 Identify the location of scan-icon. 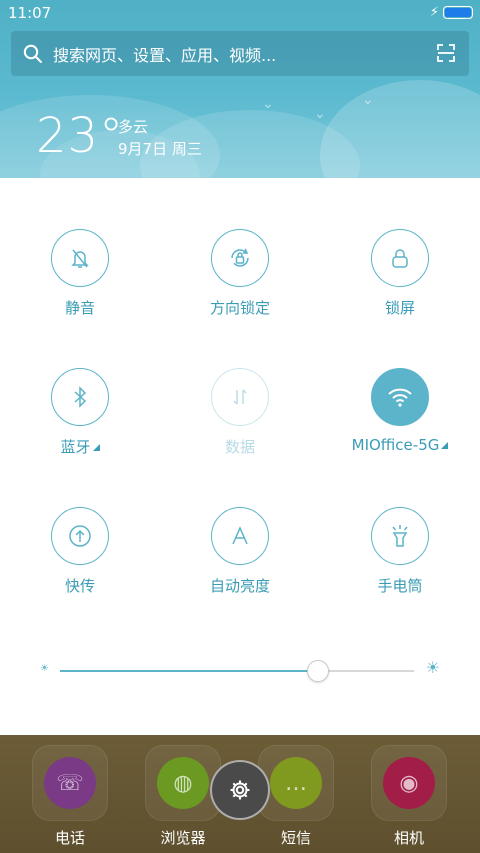
(446, 53).